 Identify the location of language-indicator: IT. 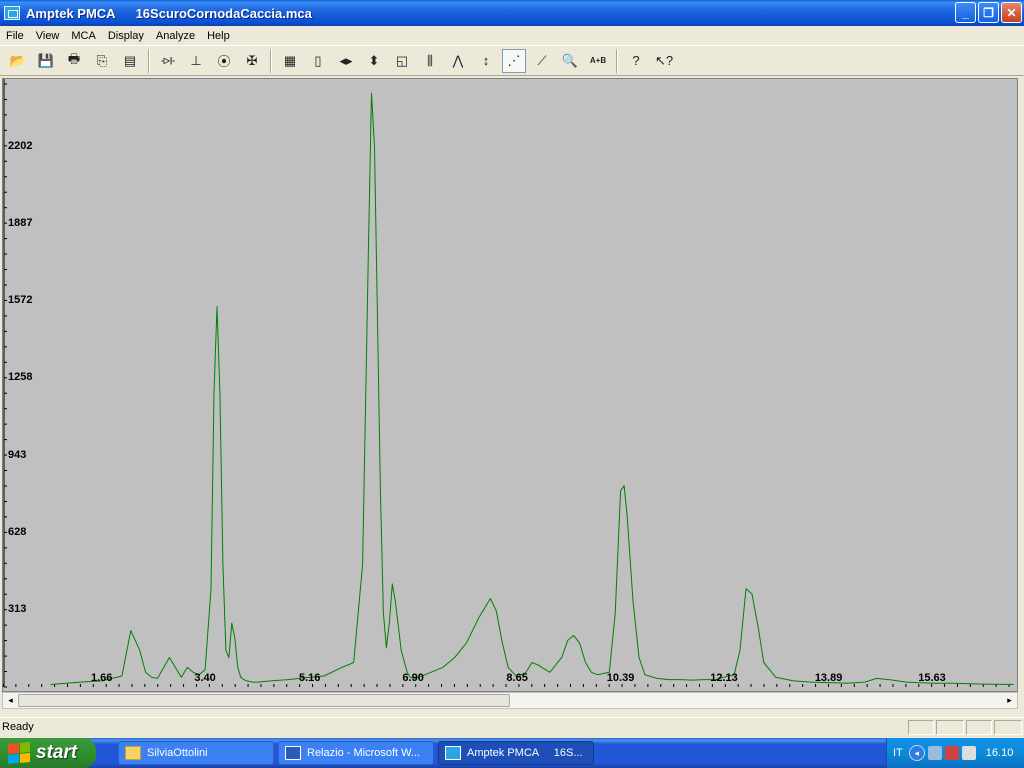
(898, 753).